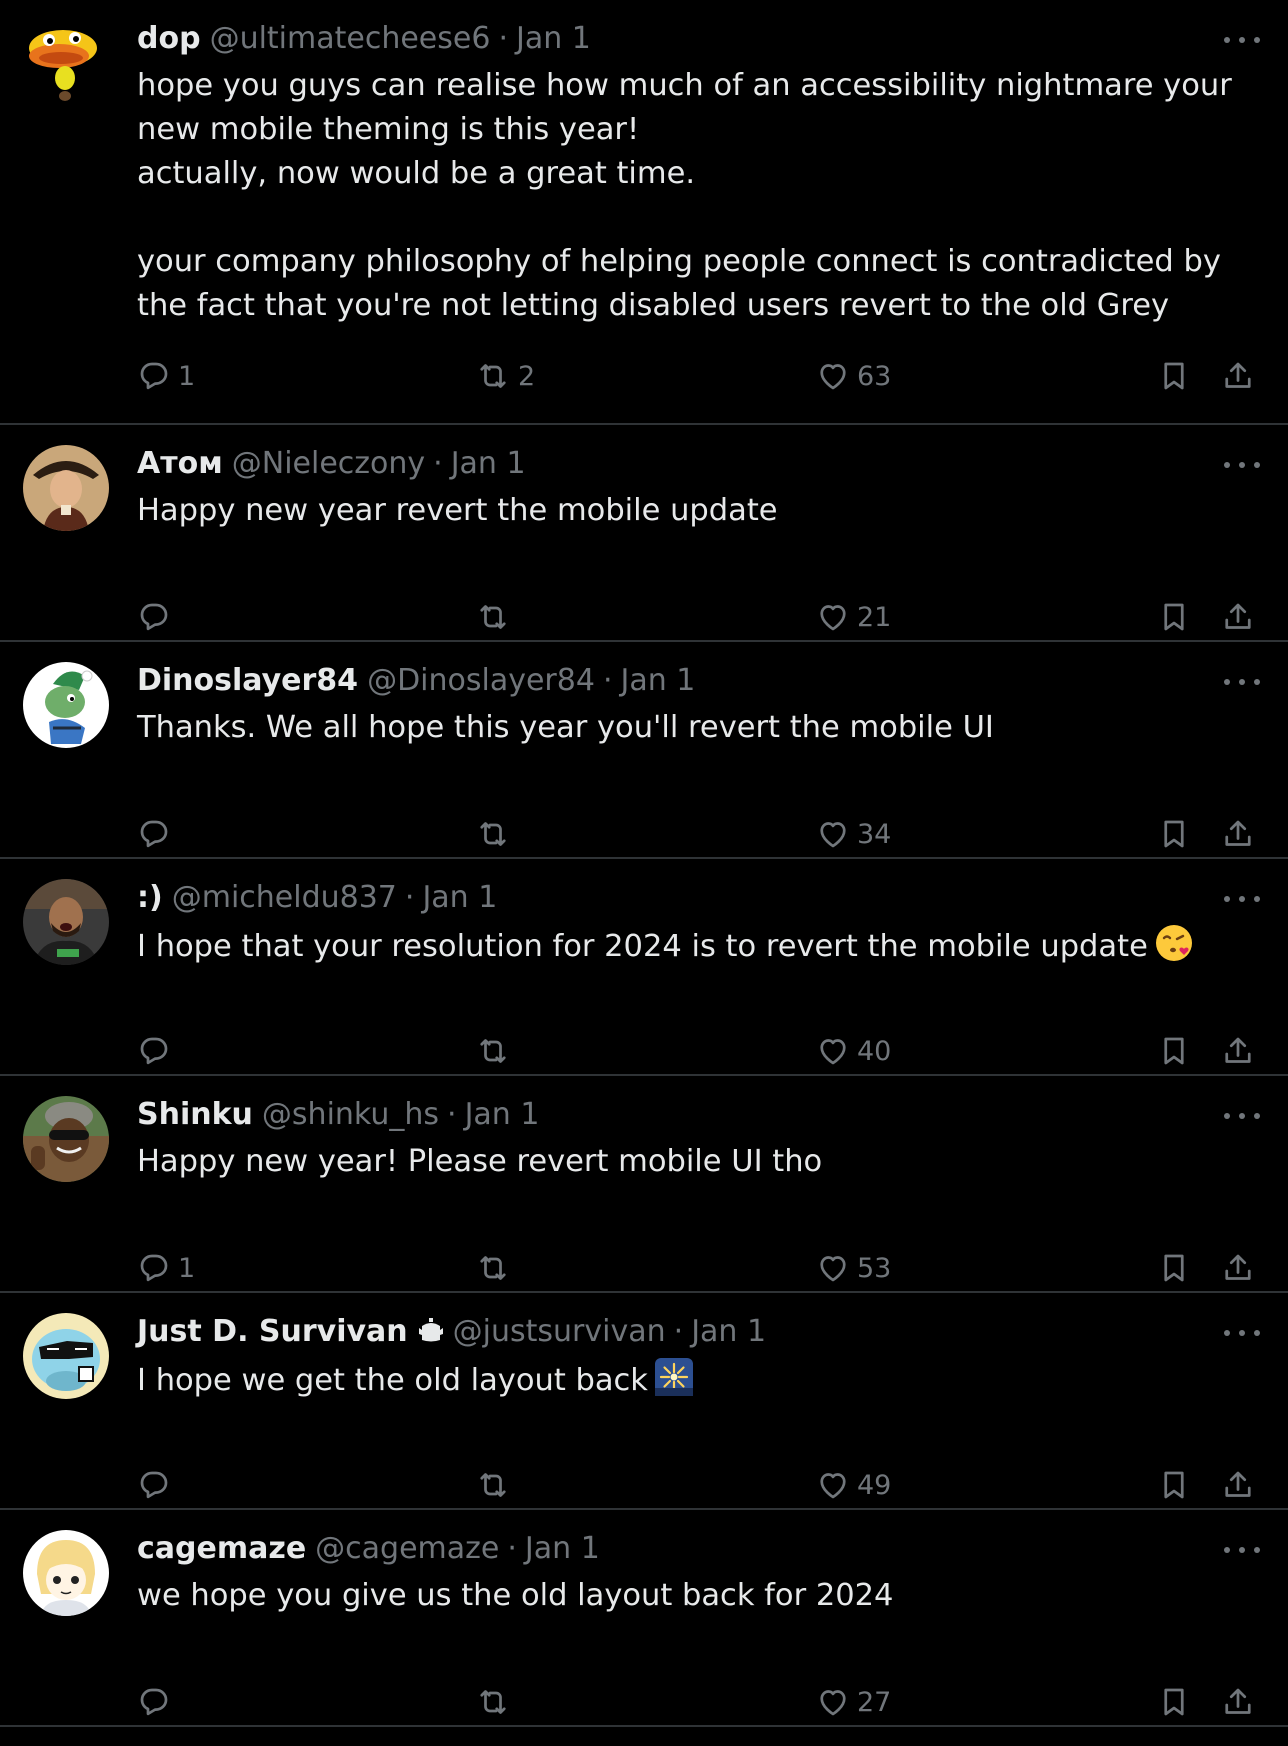 The image size is (1288, 1746). I want to click on like-count: 34, so click(874, 834).